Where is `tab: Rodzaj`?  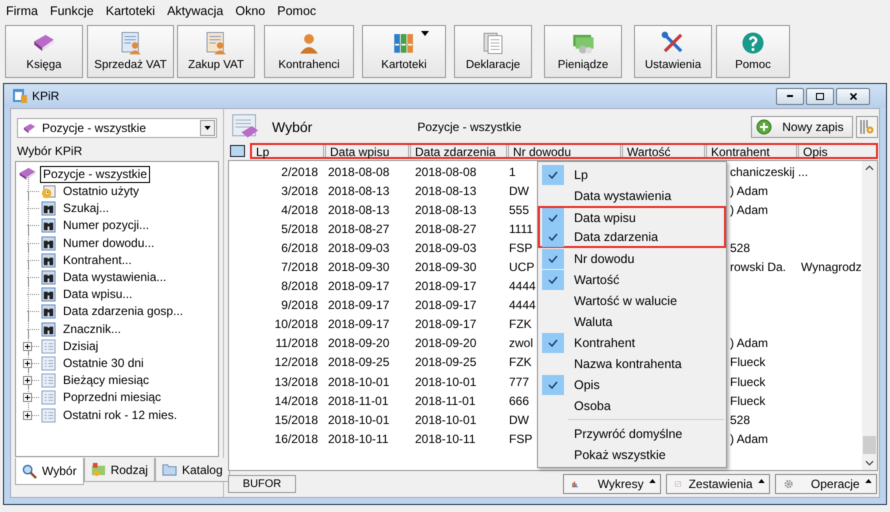
tab: Rodzaj is located at coordinates (119, 470).